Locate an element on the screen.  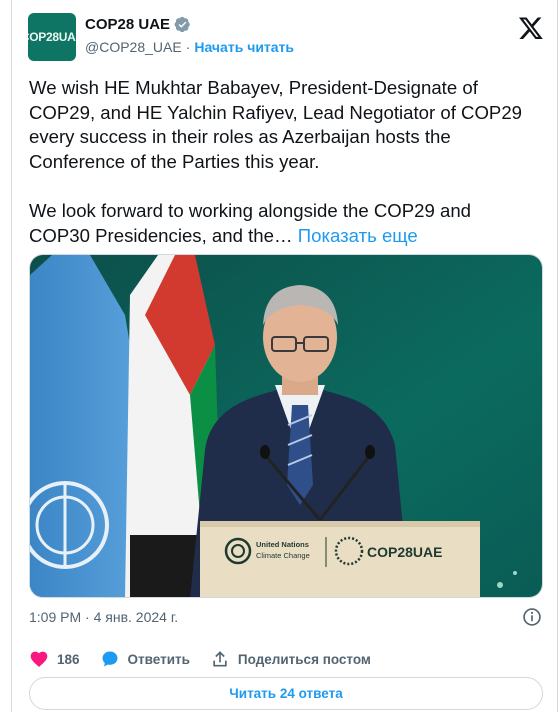
podium-un-line2: Climate Change is located at coordinates (283, 555).